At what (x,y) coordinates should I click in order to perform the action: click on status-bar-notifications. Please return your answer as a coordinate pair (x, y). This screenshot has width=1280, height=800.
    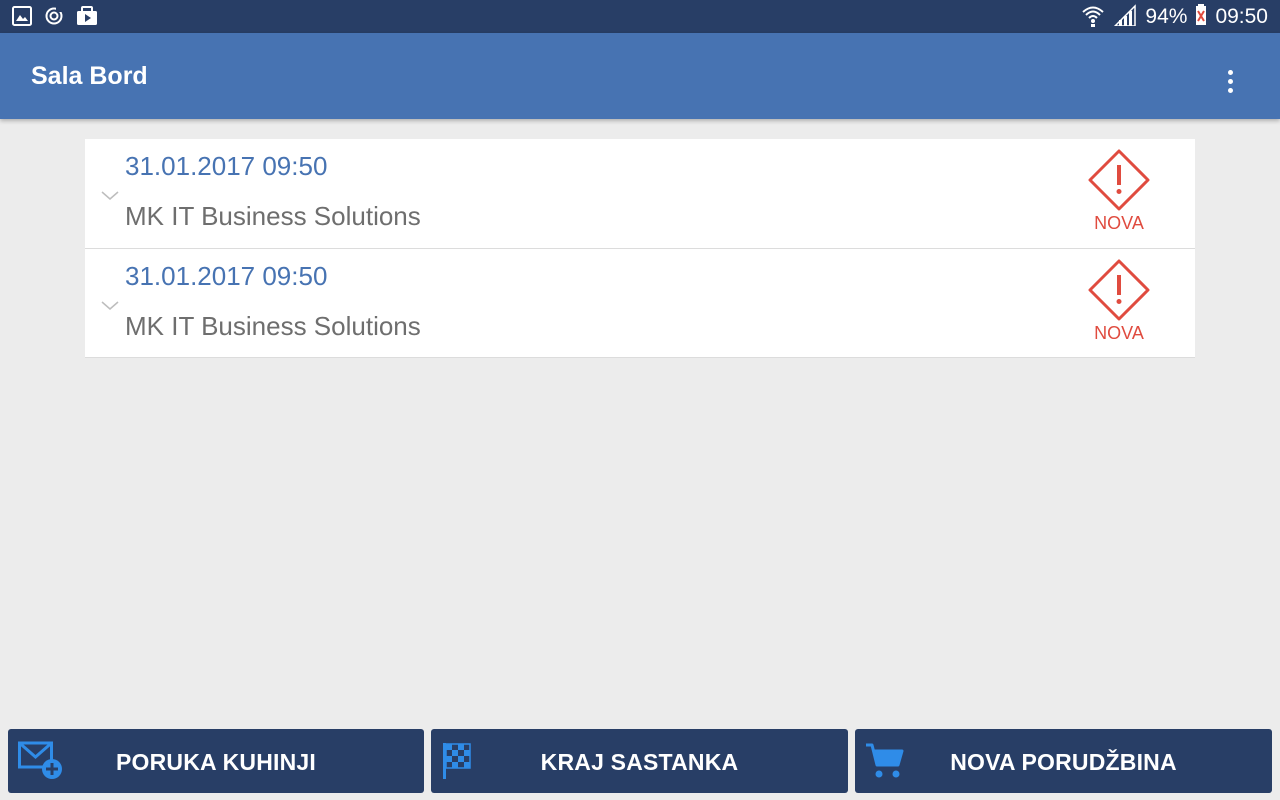
    Looking at the image, I should click on (55, 16).